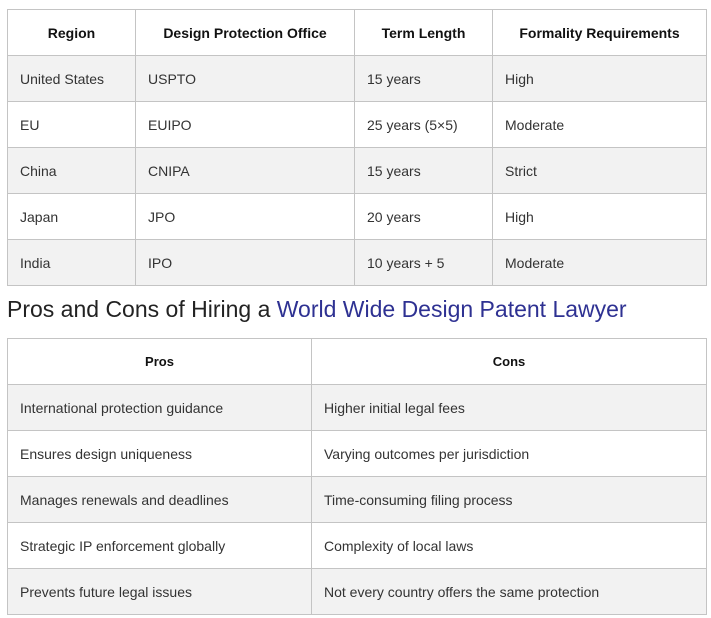 Image resolution: width=711 pixels, height=618 pixels. What do you see at coordinates (159, 499) in the screenshot?
I see `table-cell: Manages renewals and deadlines` at bounding box center [159, 499].